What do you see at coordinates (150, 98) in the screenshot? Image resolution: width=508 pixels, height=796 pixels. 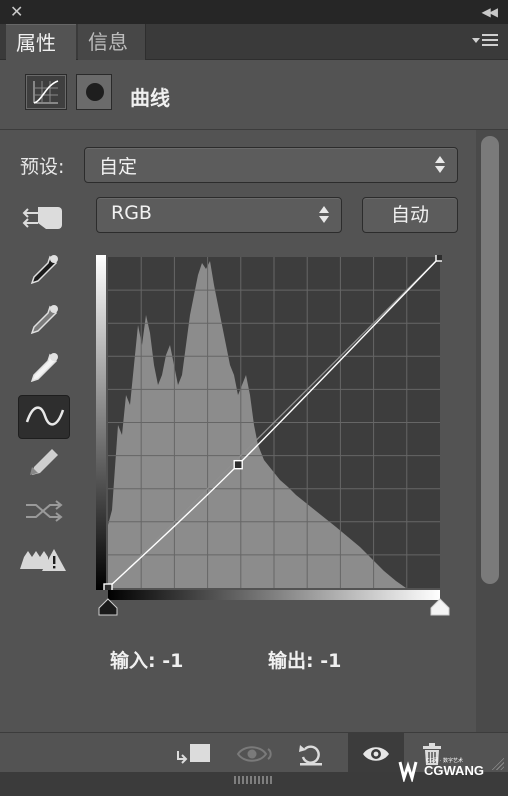 I see `adjustment-title: 曲线` at bounding box center [150, 98].